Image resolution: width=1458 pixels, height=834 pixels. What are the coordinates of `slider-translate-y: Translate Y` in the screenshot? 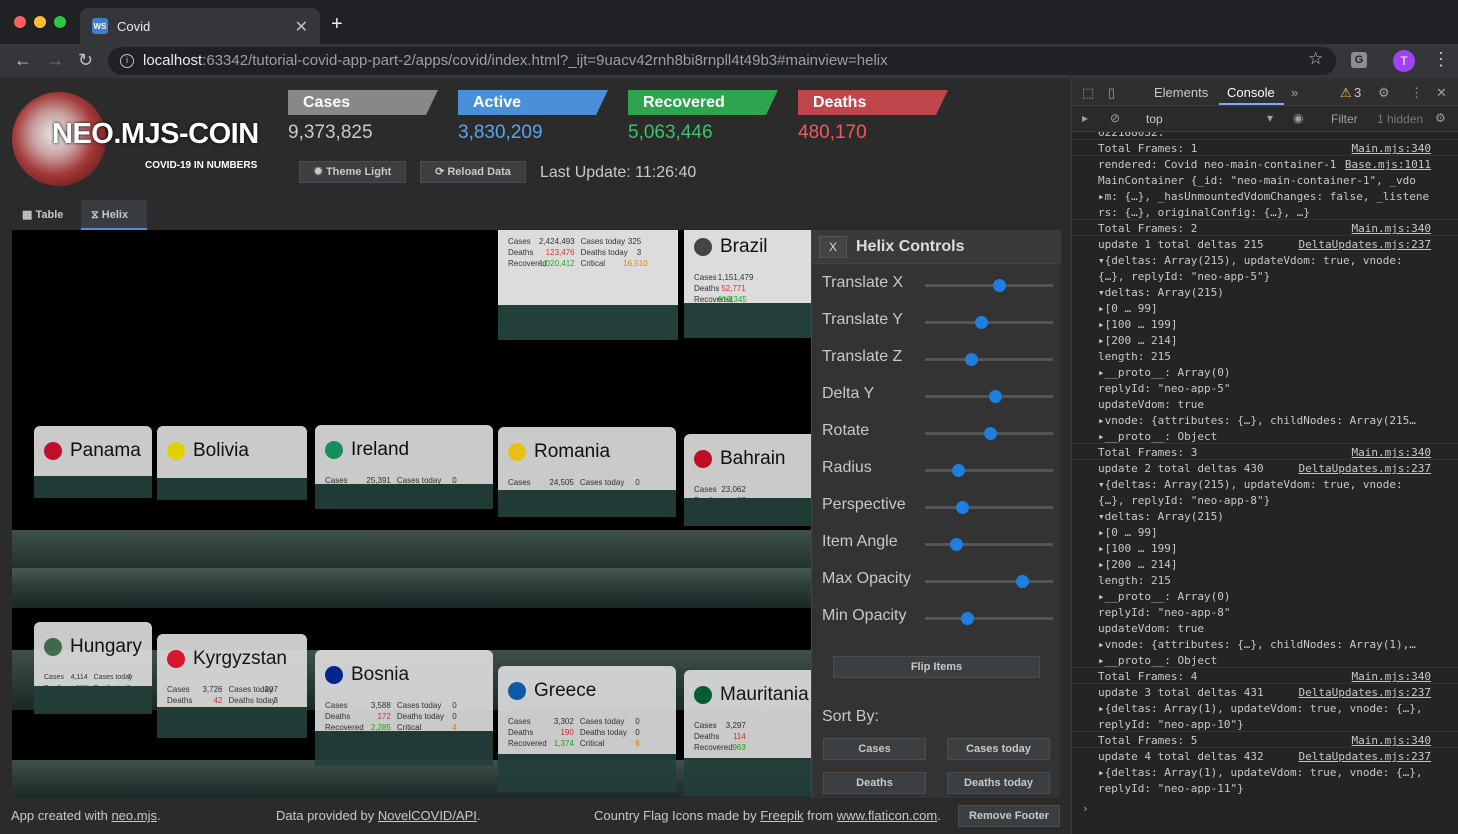 It's located at (936, 322).